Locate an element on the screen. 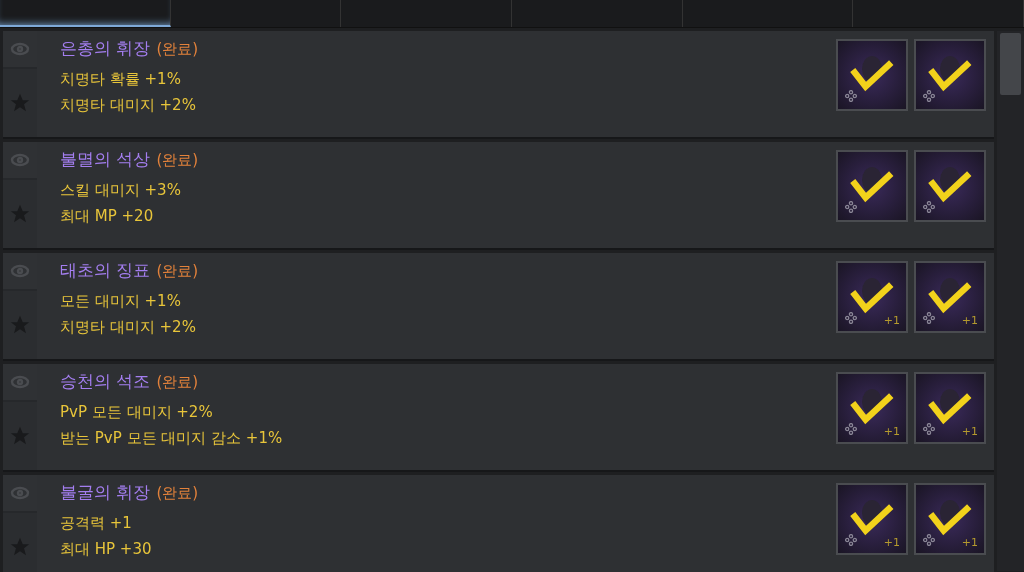 Image resolution: width=1024 pixels, height=572 pixels. collection-title: 은총의 휘장 is located at coordinates (105, 48).